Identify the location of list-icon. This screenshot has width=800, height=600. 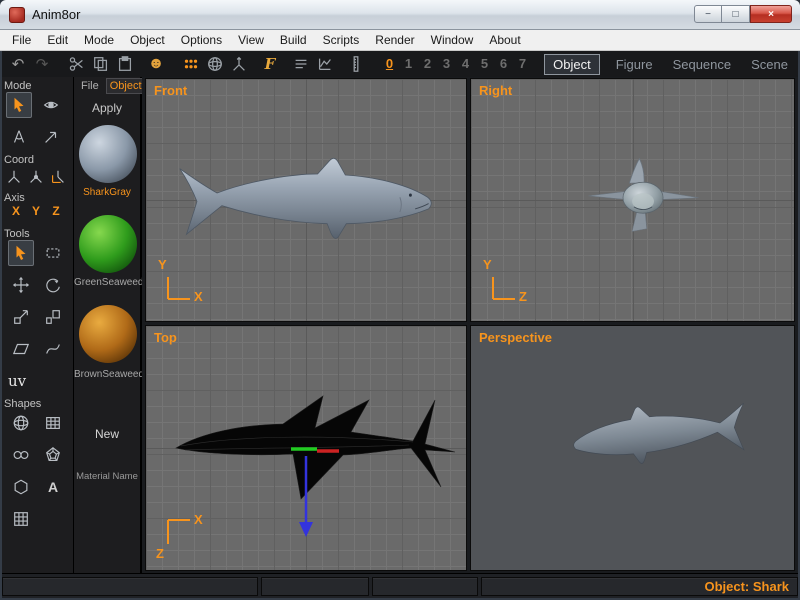
(301, 64).